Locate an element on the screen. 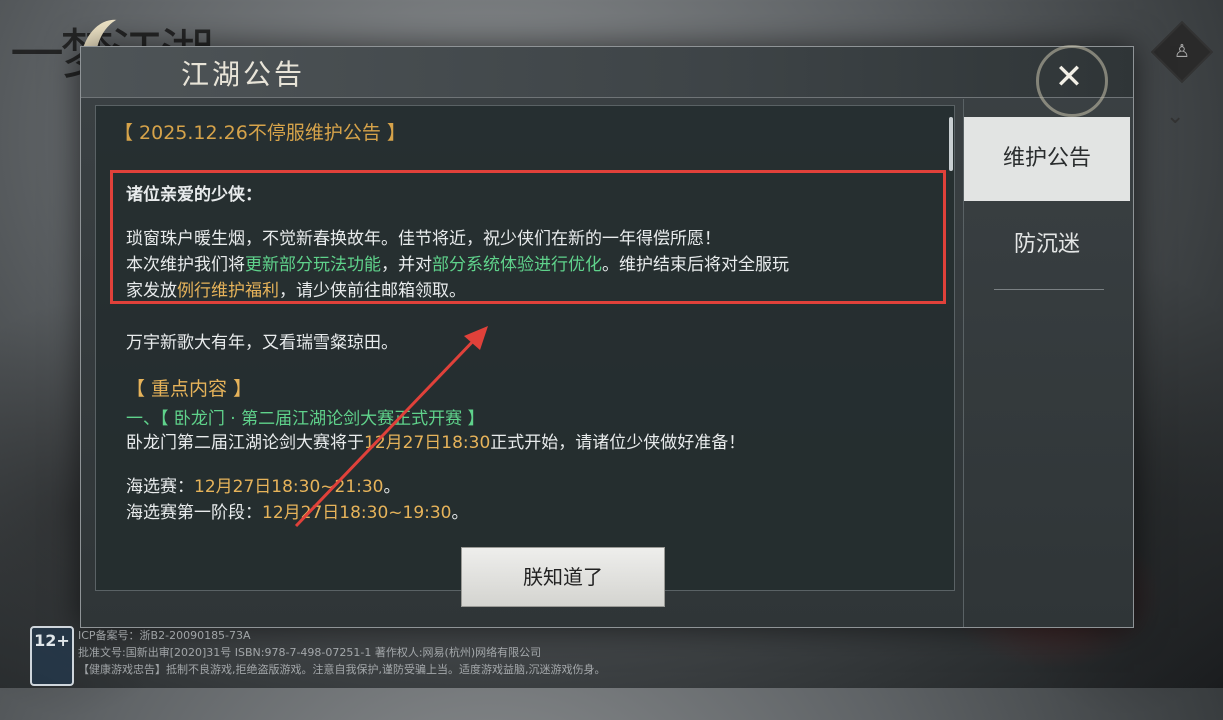 Image resolution: width=1223 pixels, height=720 pixels. close-button: ✕ is located at coordinates (1069, 77).